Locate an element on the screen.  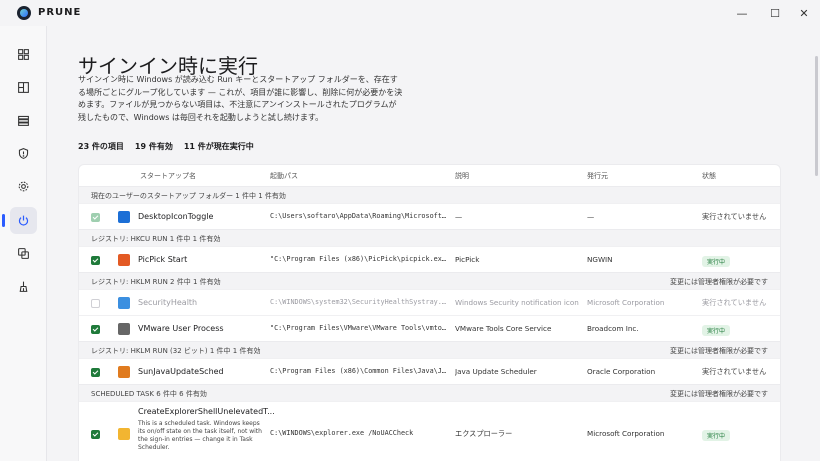
scrollbar is located at coordinates (816, 116).